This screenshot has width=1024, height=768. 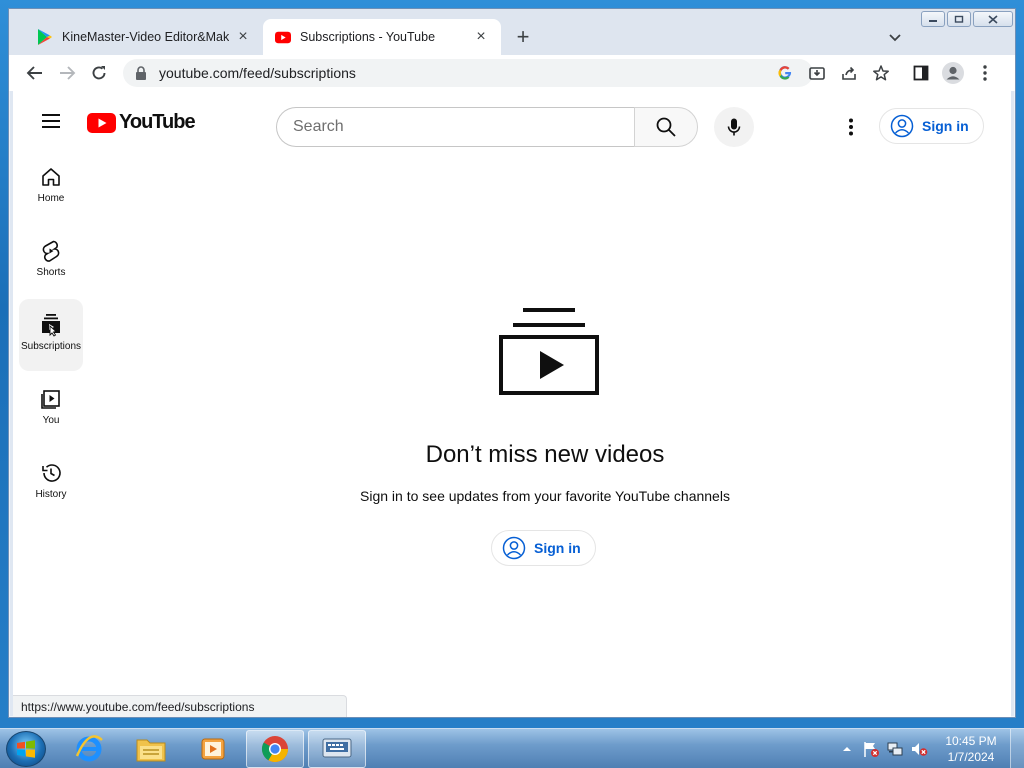 What do you see at coordinates (99, 73) in the screenshot?
I see `reload-icon` at bounding box center [99, 73].